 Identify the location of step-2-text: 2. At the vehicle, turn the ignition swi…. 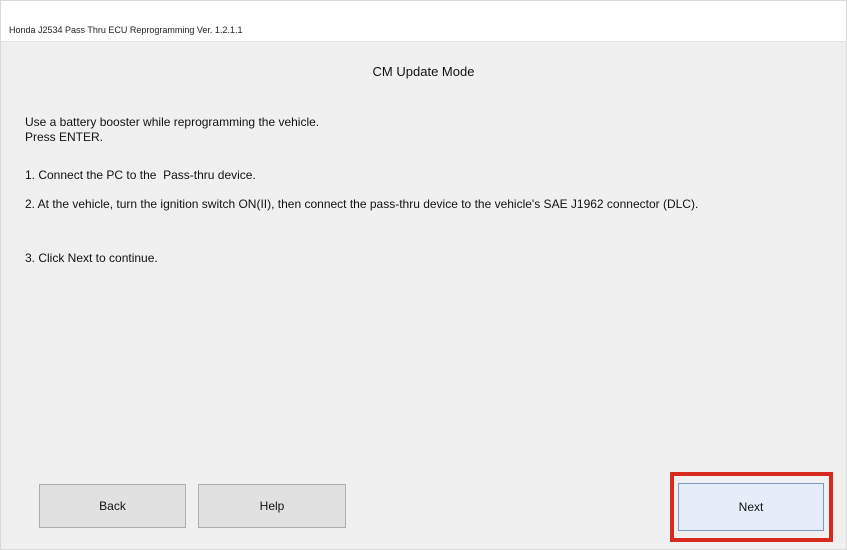
(362, 204).